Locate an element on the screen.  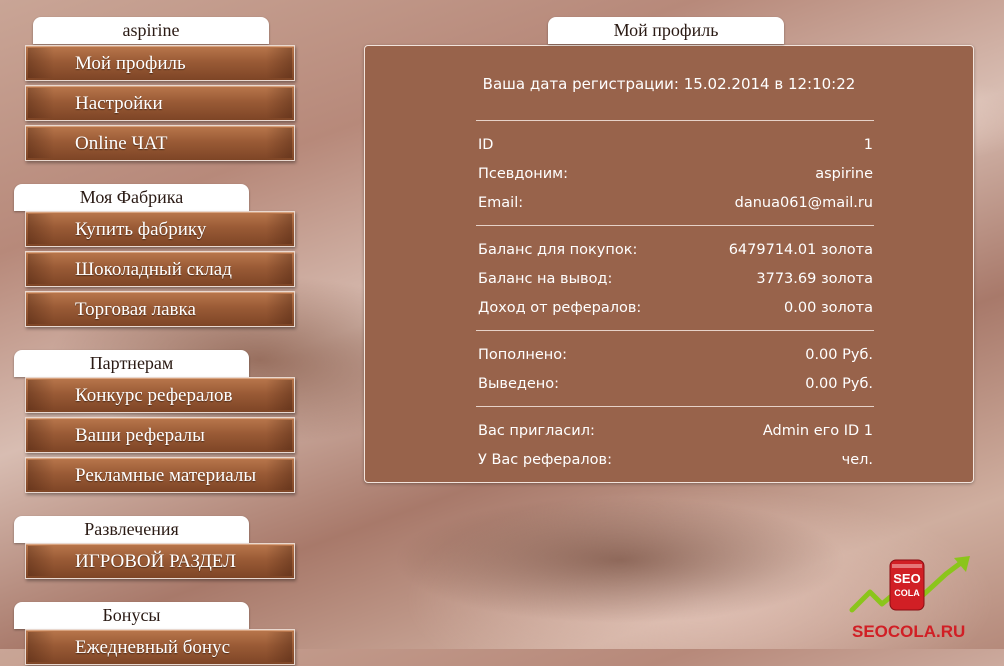
sidebar-header-factory-label: Моя Фабрика is located at coordinates (131, 197).